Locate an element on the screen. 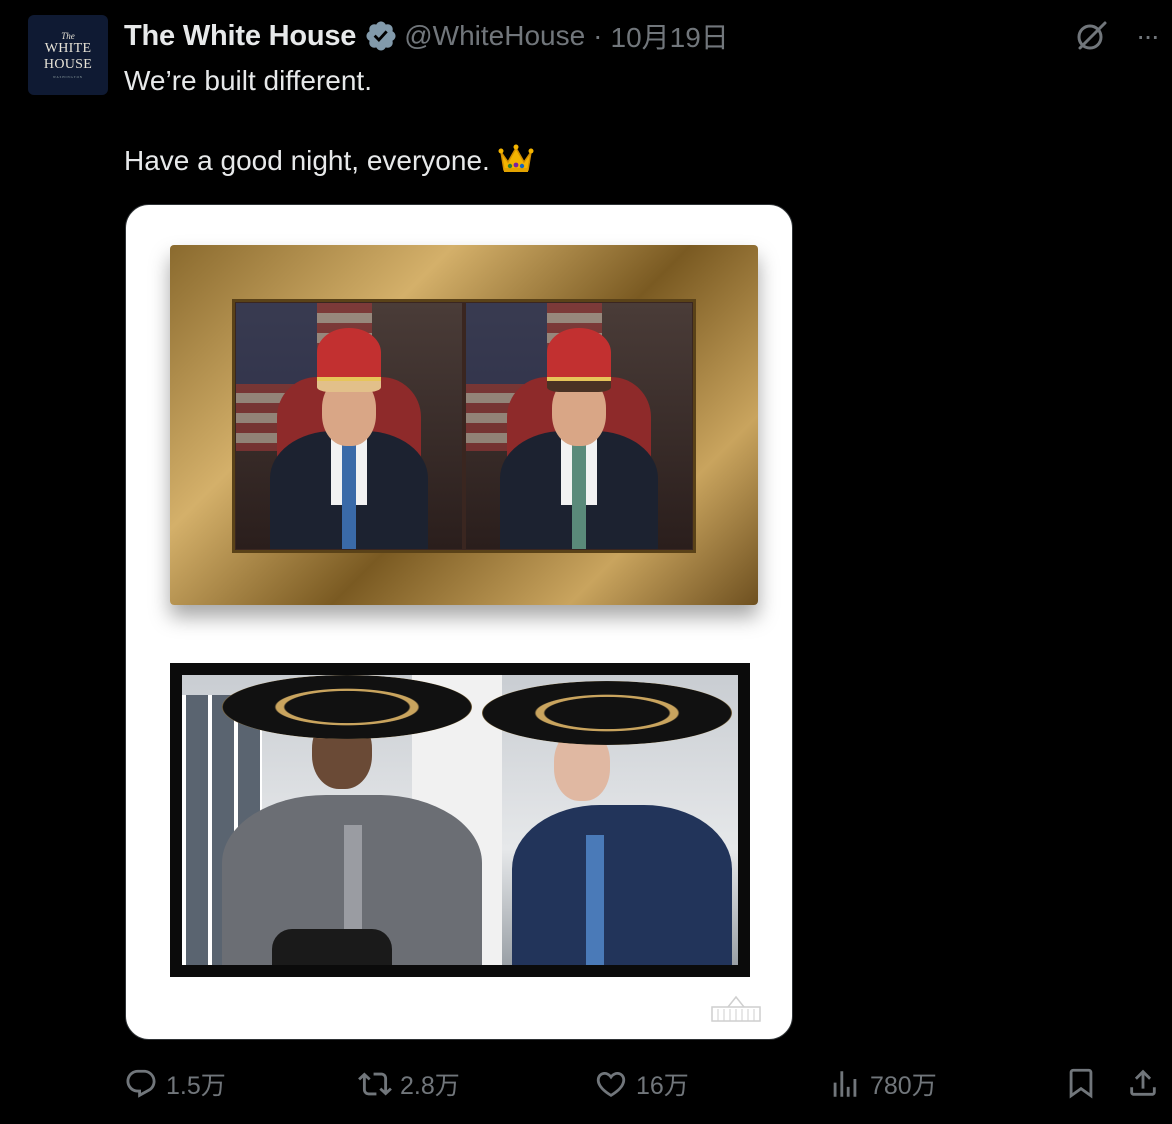 This screenshot has width=1172, height=1124. account-name: The White House is located at coordinates (240, 36).